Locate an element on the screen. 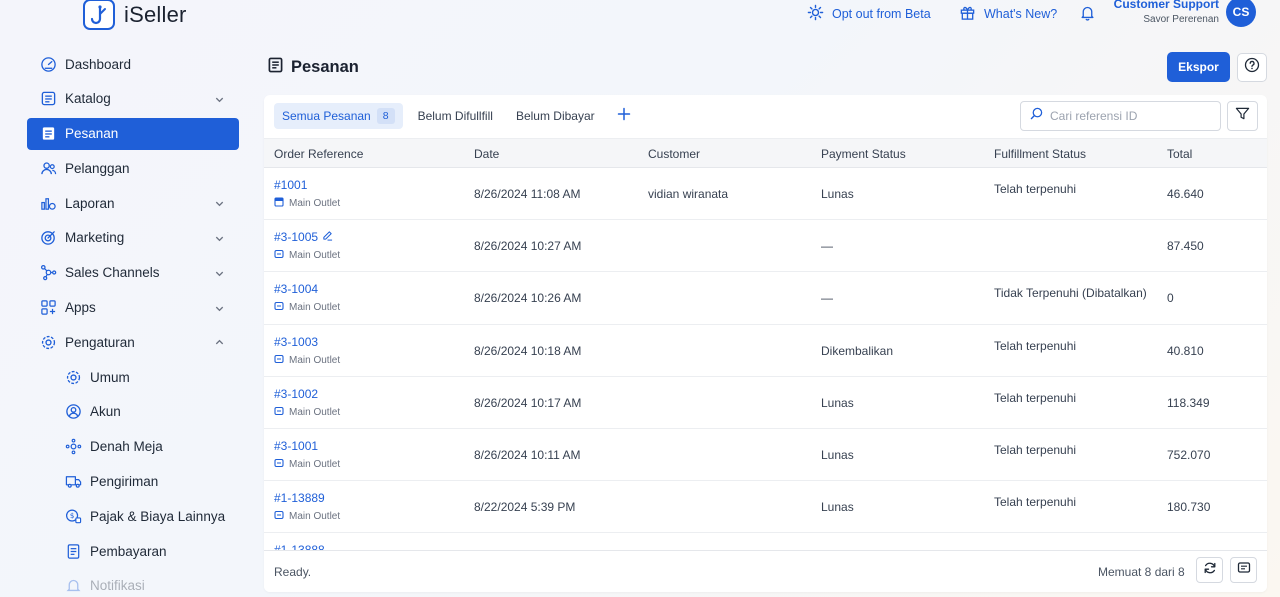 The image size is (1280, 597). fulfillment-status: Telah terpenuhi is located at coordinates (1035, 397).